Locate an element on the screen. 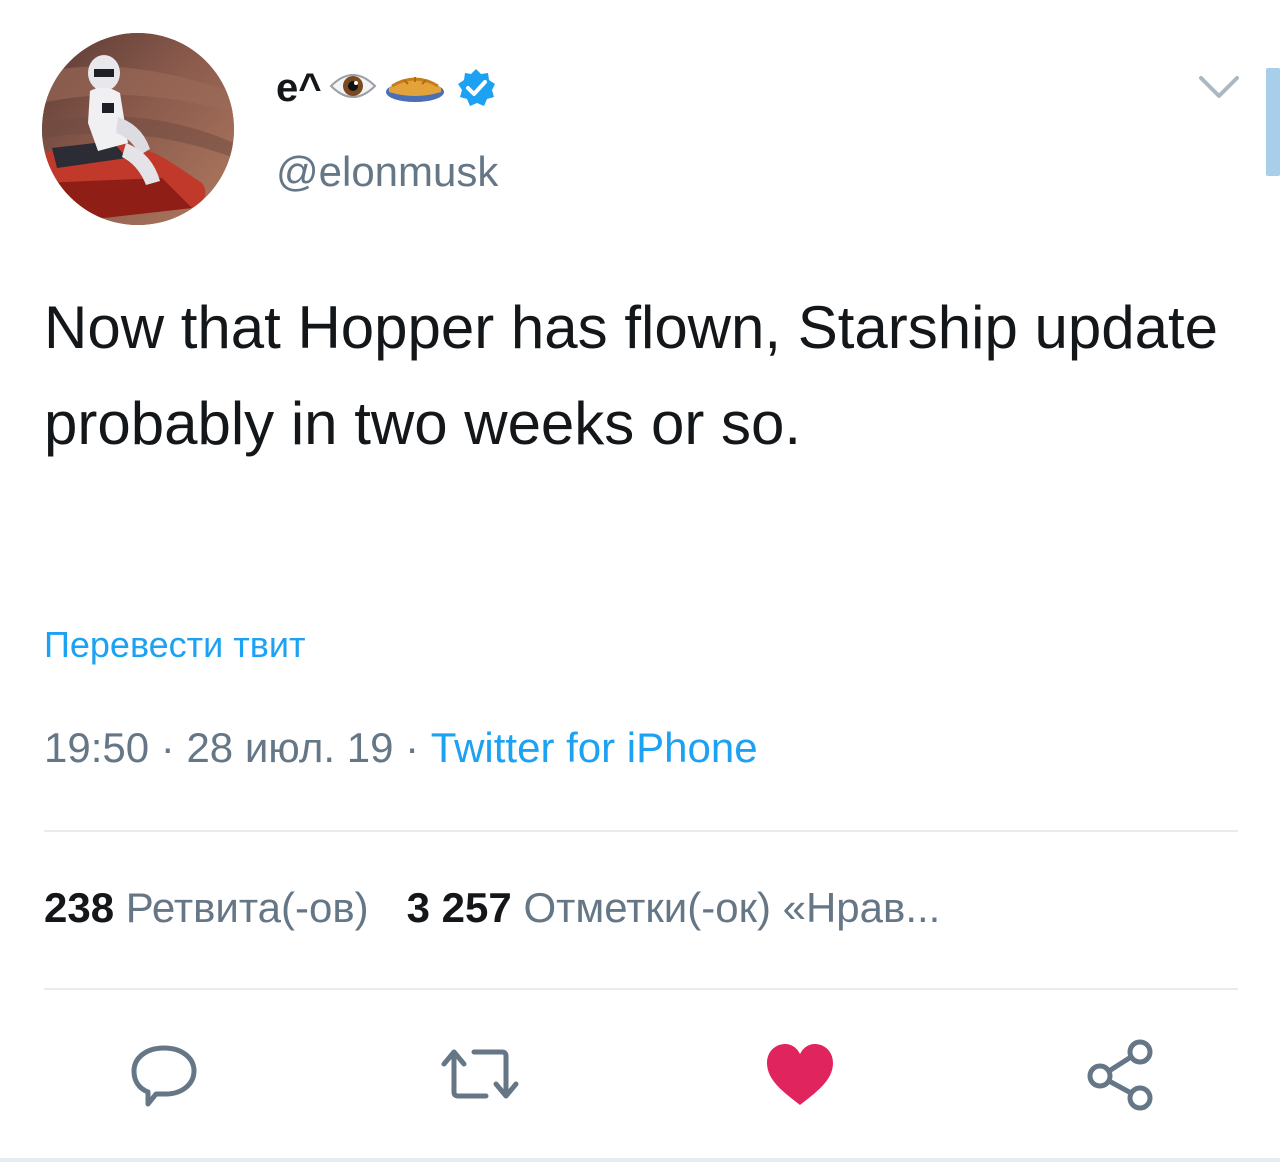 This screenshot has height=1162, width=1280. tweet-meta: 19:50 · 28 июл. 19 · Twitter for iPhone is located at coordinates (401, 748).